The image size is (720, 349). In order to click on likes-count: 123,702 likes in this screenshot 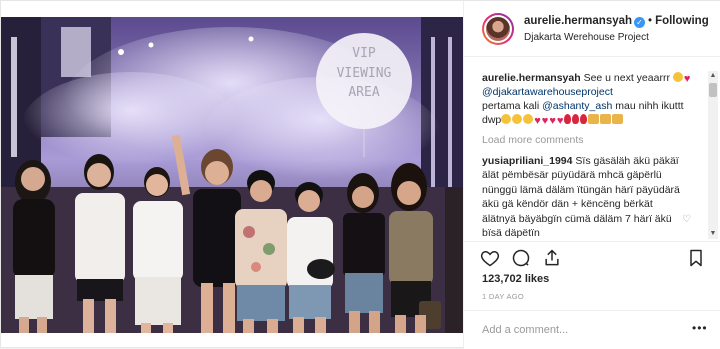, I will do `click(515, 279)`.